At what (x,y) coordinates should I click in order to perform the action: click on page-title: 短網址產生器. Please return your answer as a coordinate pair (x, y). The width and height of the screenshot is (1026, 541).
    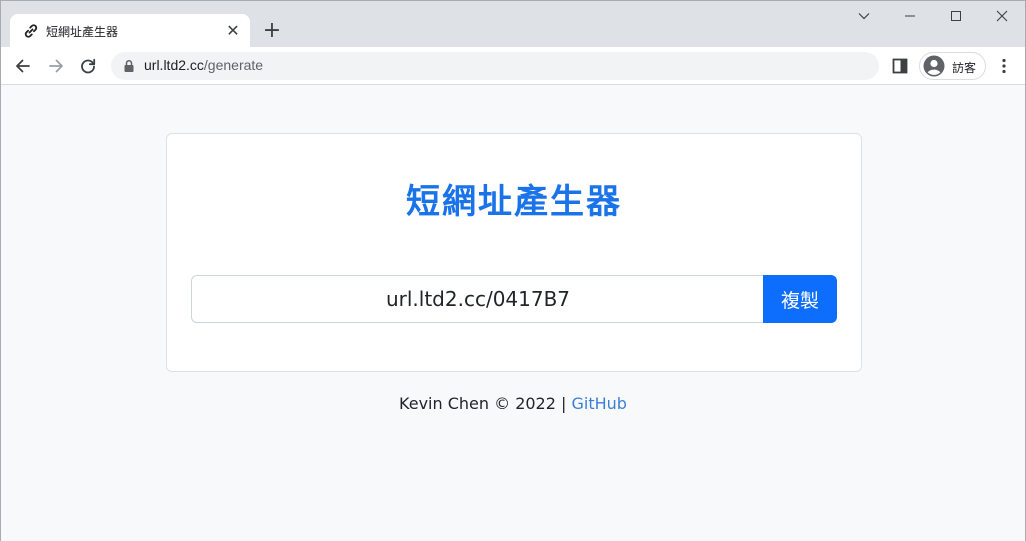
    Looking at the image, I should click on (514, 202).